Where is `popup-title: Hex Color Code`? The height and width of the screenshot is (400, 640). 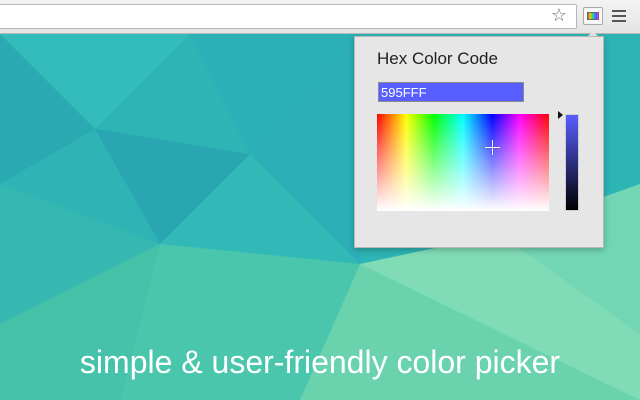 popup-title: Hex Color Code is located at coordinates (437, 58).